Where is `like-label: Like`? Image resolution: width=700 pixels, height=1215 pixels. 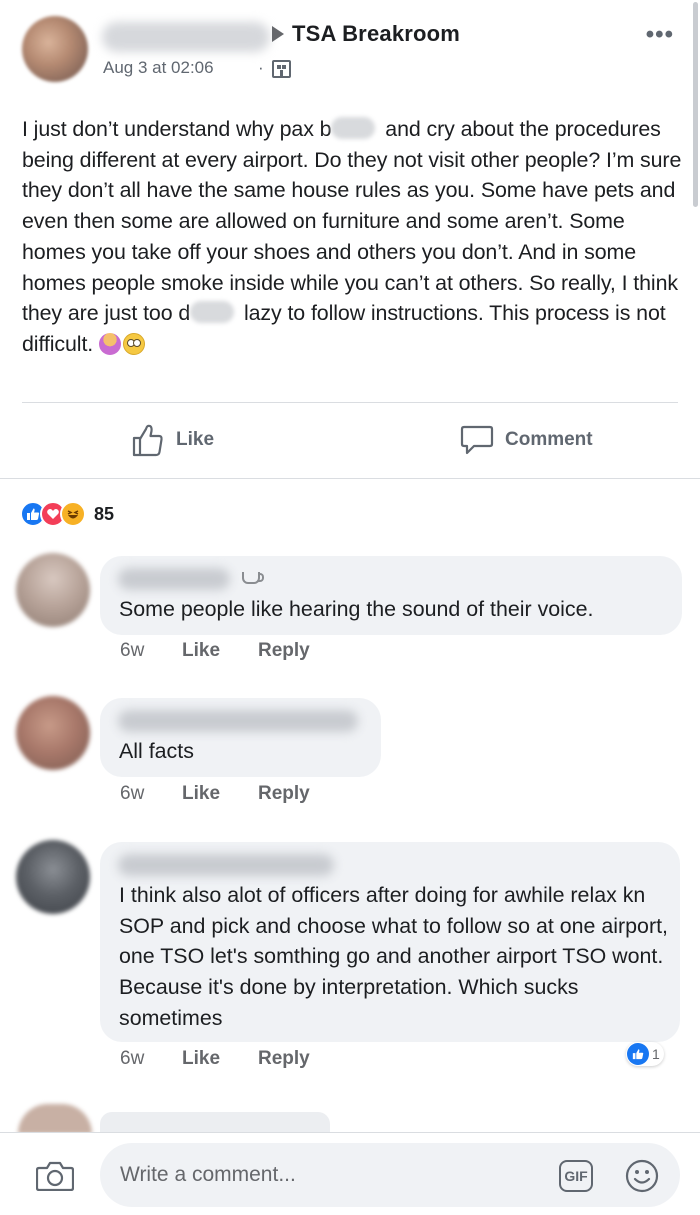 like-label: Like is located at coordinates (195, 439).